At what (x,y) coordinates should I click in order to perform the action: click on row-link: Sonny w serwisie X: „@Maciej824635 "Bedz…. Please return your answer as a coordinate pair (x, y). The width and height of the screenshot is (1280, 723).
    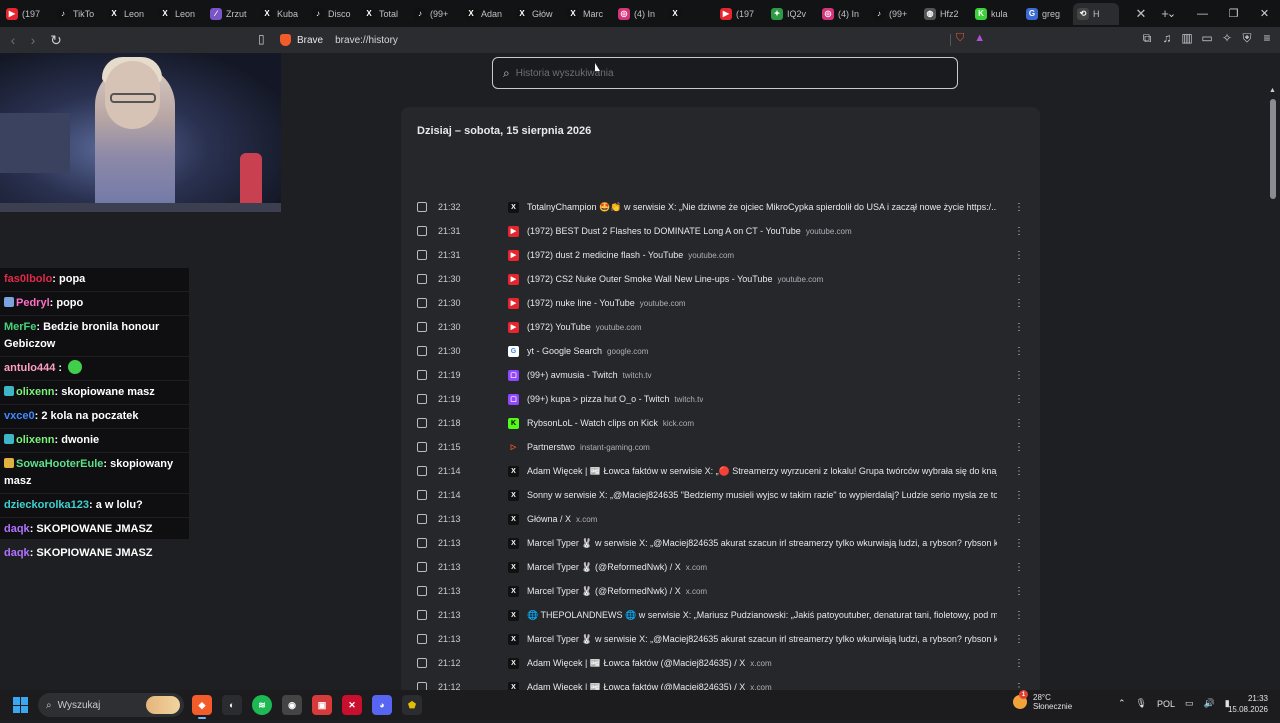
    Looking at the image, I should click on (762, 495).